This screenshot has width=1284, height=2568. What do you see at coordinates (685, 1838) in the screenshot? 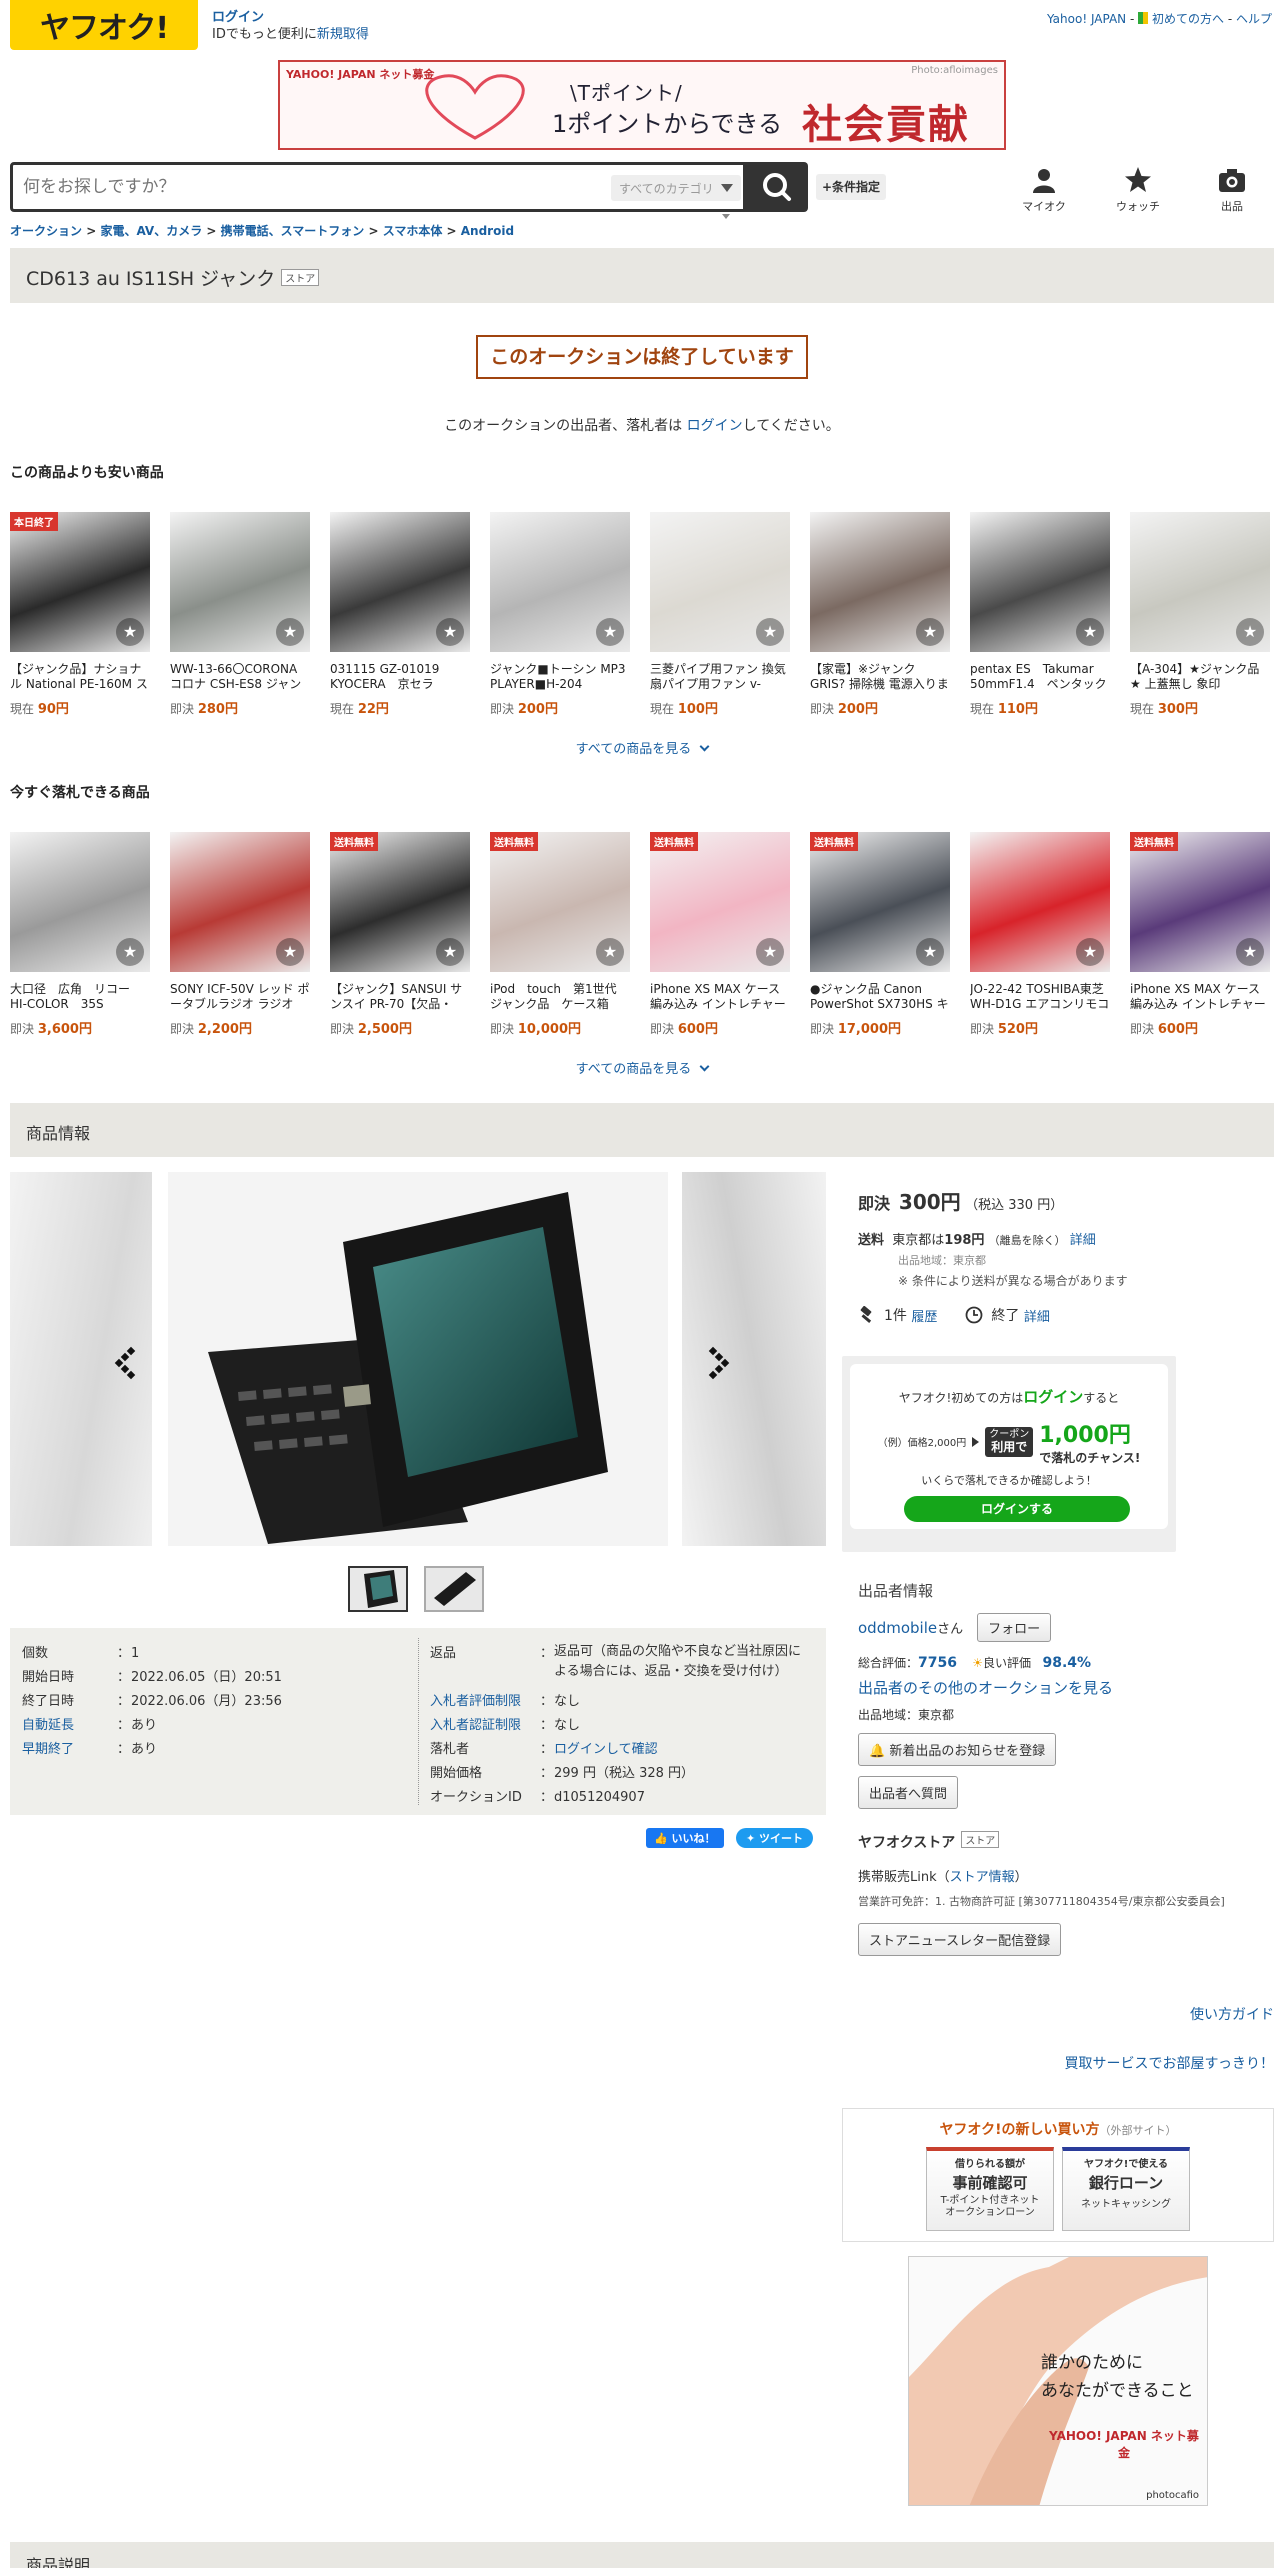
I see `facebook-like-button: 👍 いいね！` at bounding box center [685, 1838].